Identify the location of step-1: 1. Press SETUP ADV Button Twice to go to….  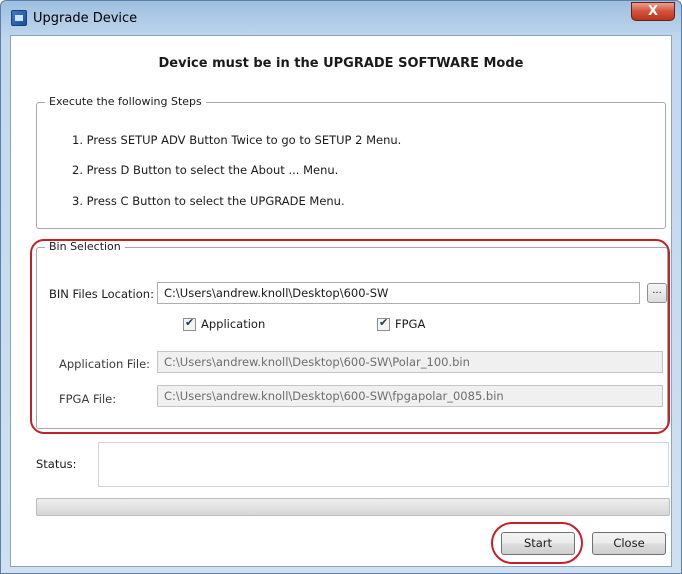
(237, 140).